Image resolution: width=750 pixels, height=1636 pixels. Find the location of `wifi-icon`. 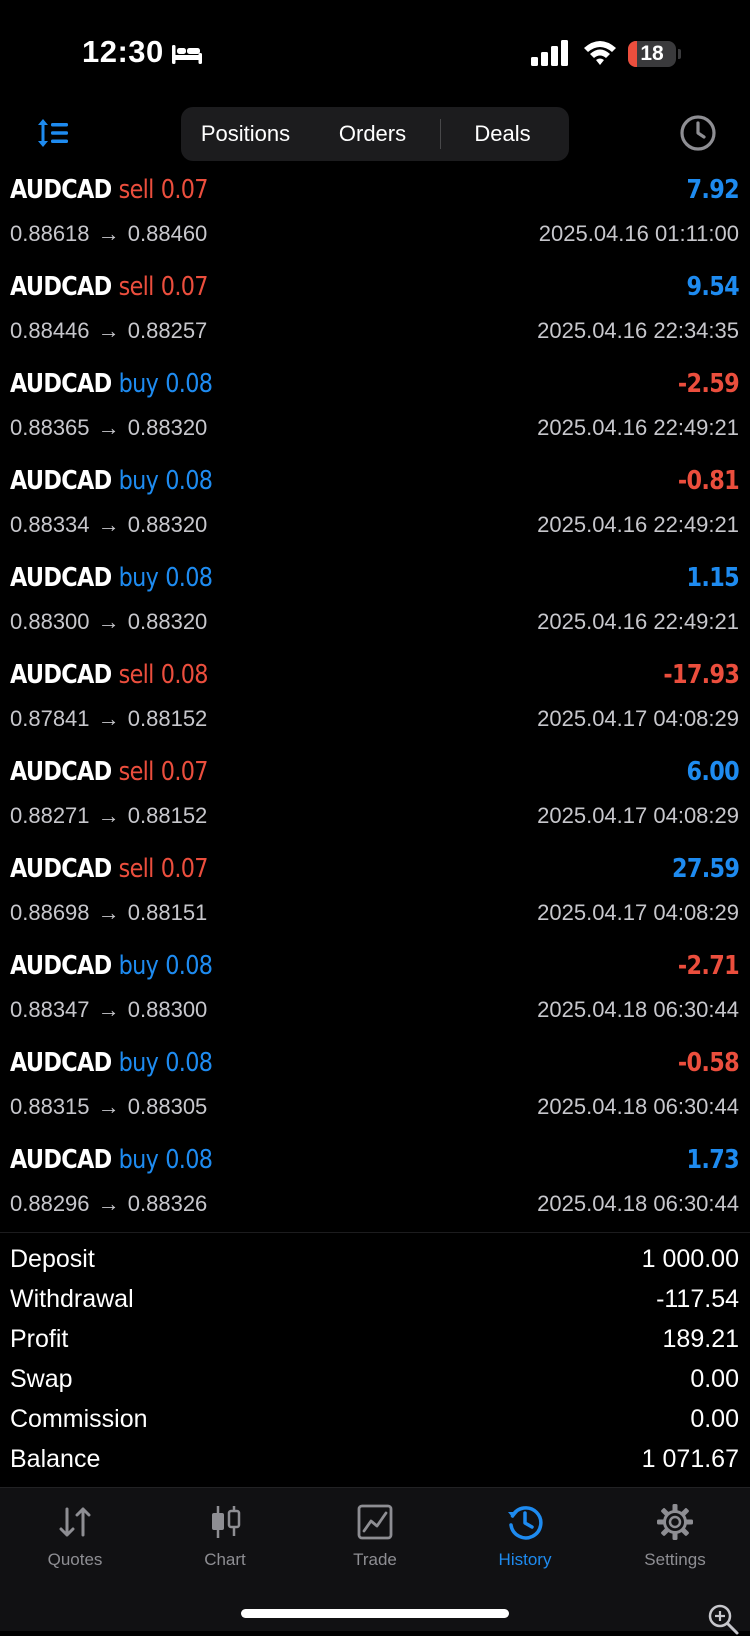

wifi-icon is located at coordinates (600, 53).